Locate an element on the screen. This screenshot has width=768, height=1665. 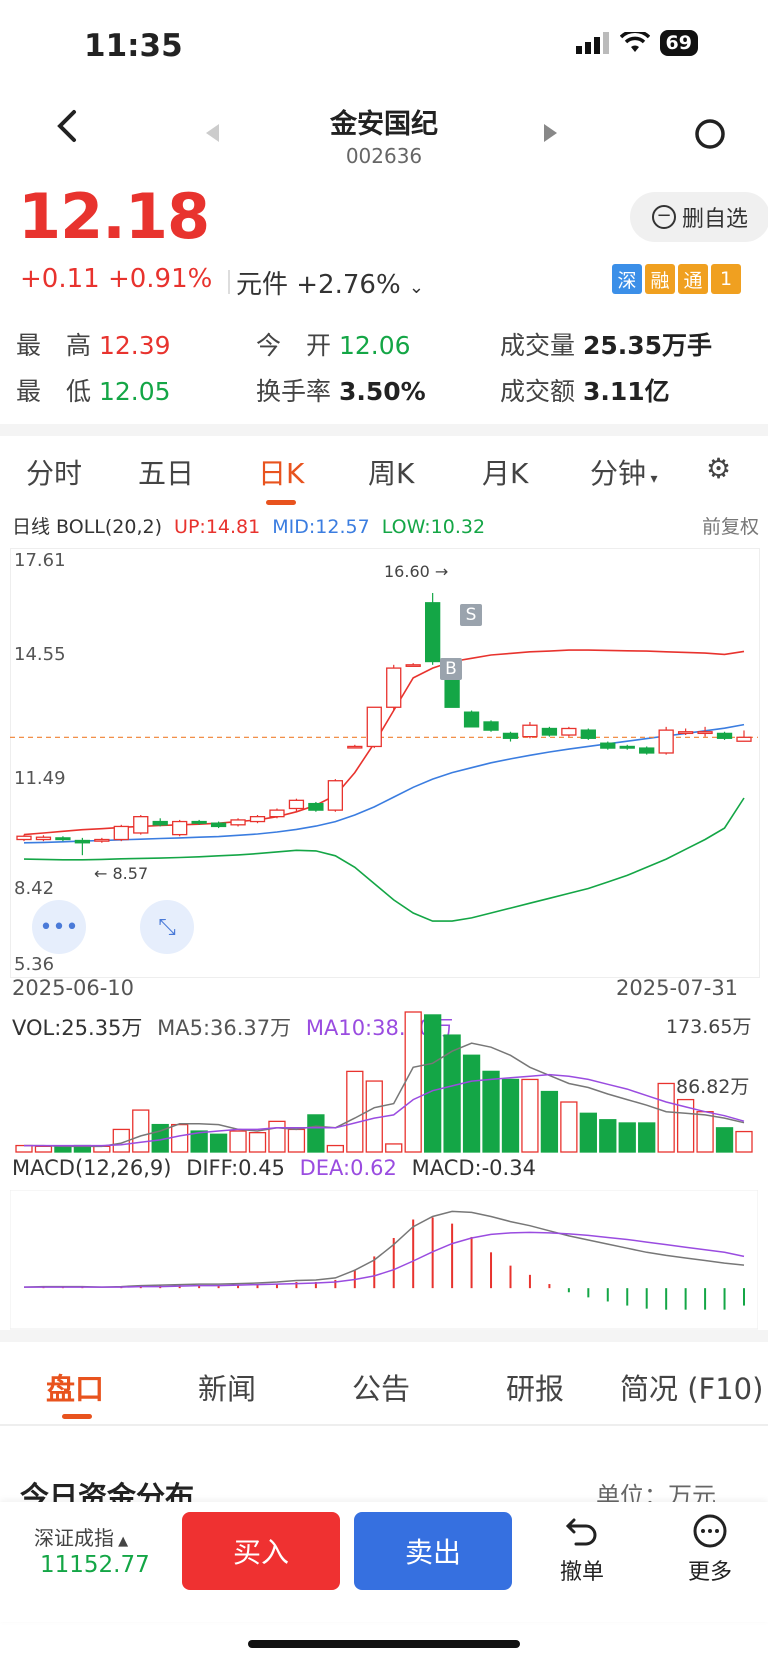
signal-icon is located at coordinates (592, 43).